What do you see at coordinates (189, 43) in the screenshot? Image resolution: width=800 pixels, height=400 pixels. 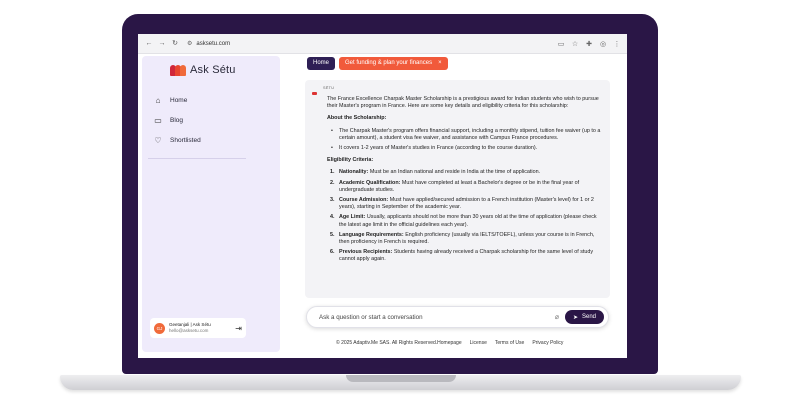 I see `site-info-icon: ⚙` at bounding box center [189, 43].